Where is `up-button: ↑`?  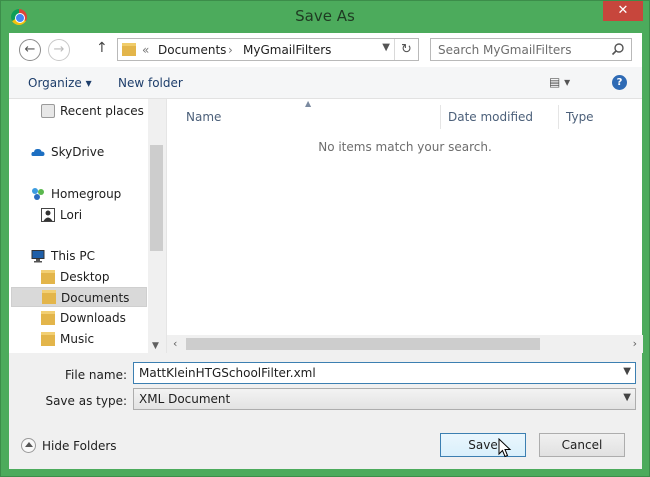
up-button: ↑ is located at coordinates (102, 48).